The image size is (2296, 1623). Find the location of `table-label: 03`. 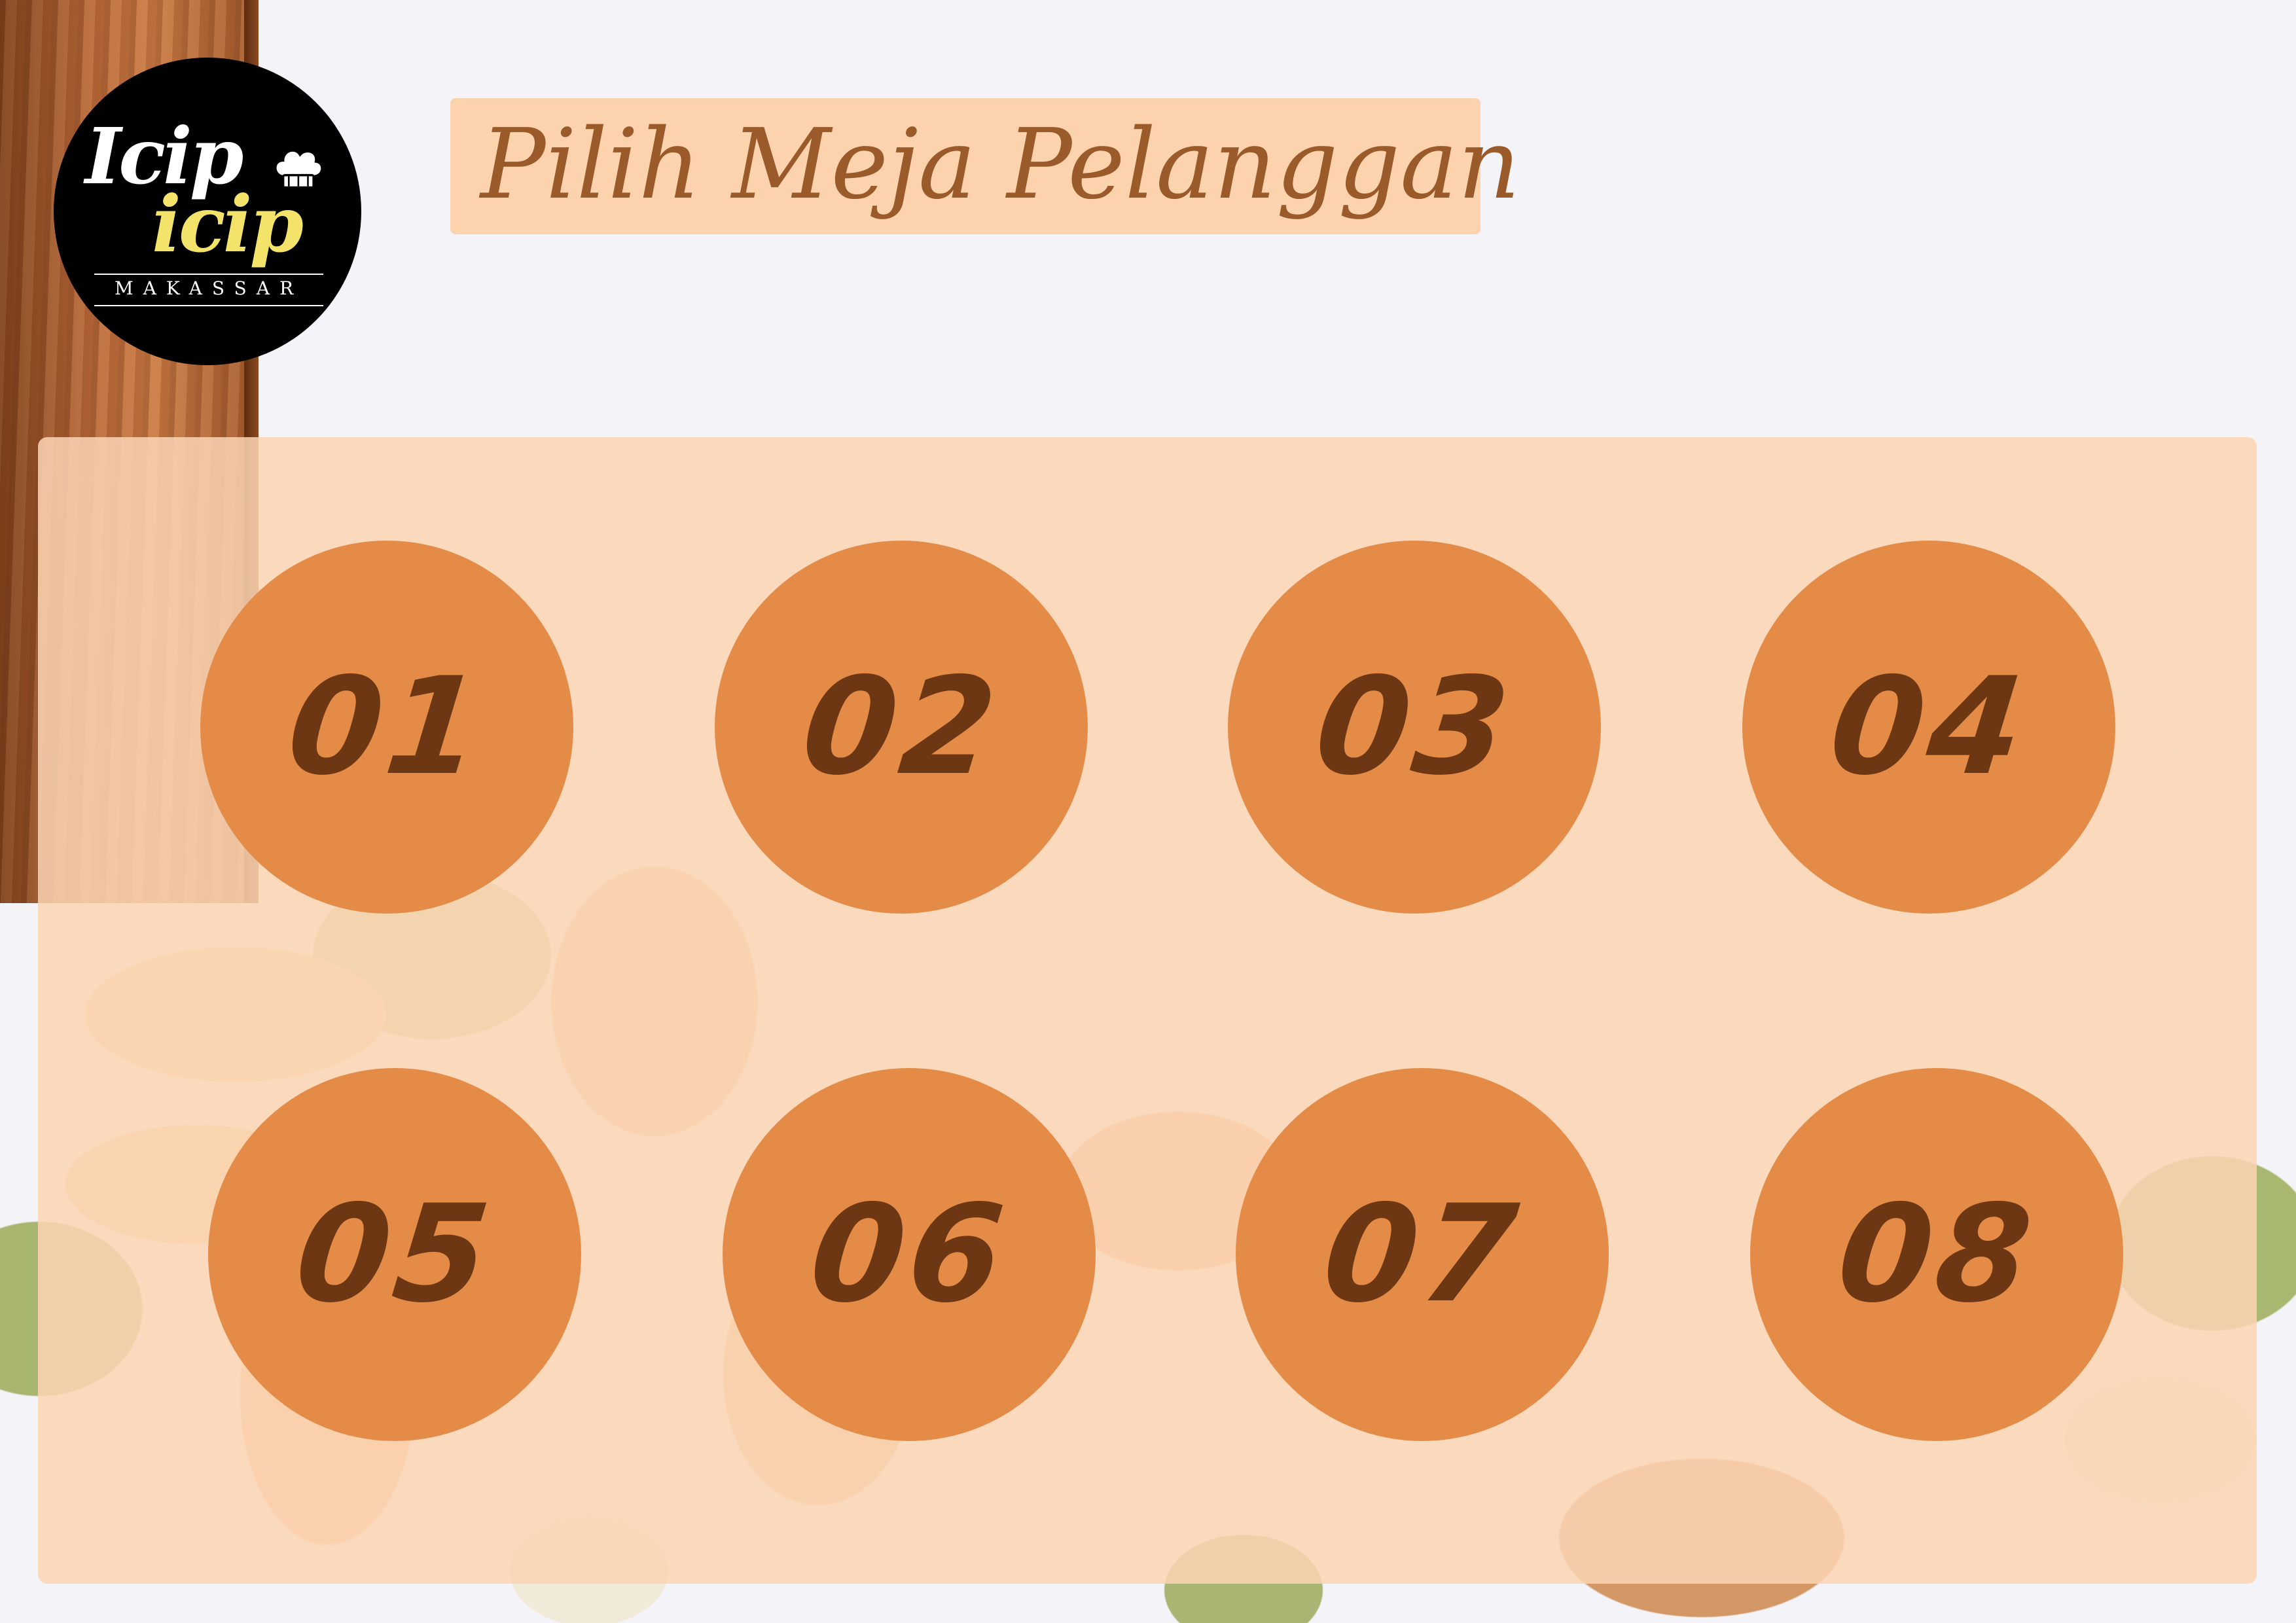

table-label: 03 is located at coordinates (1414, 727).